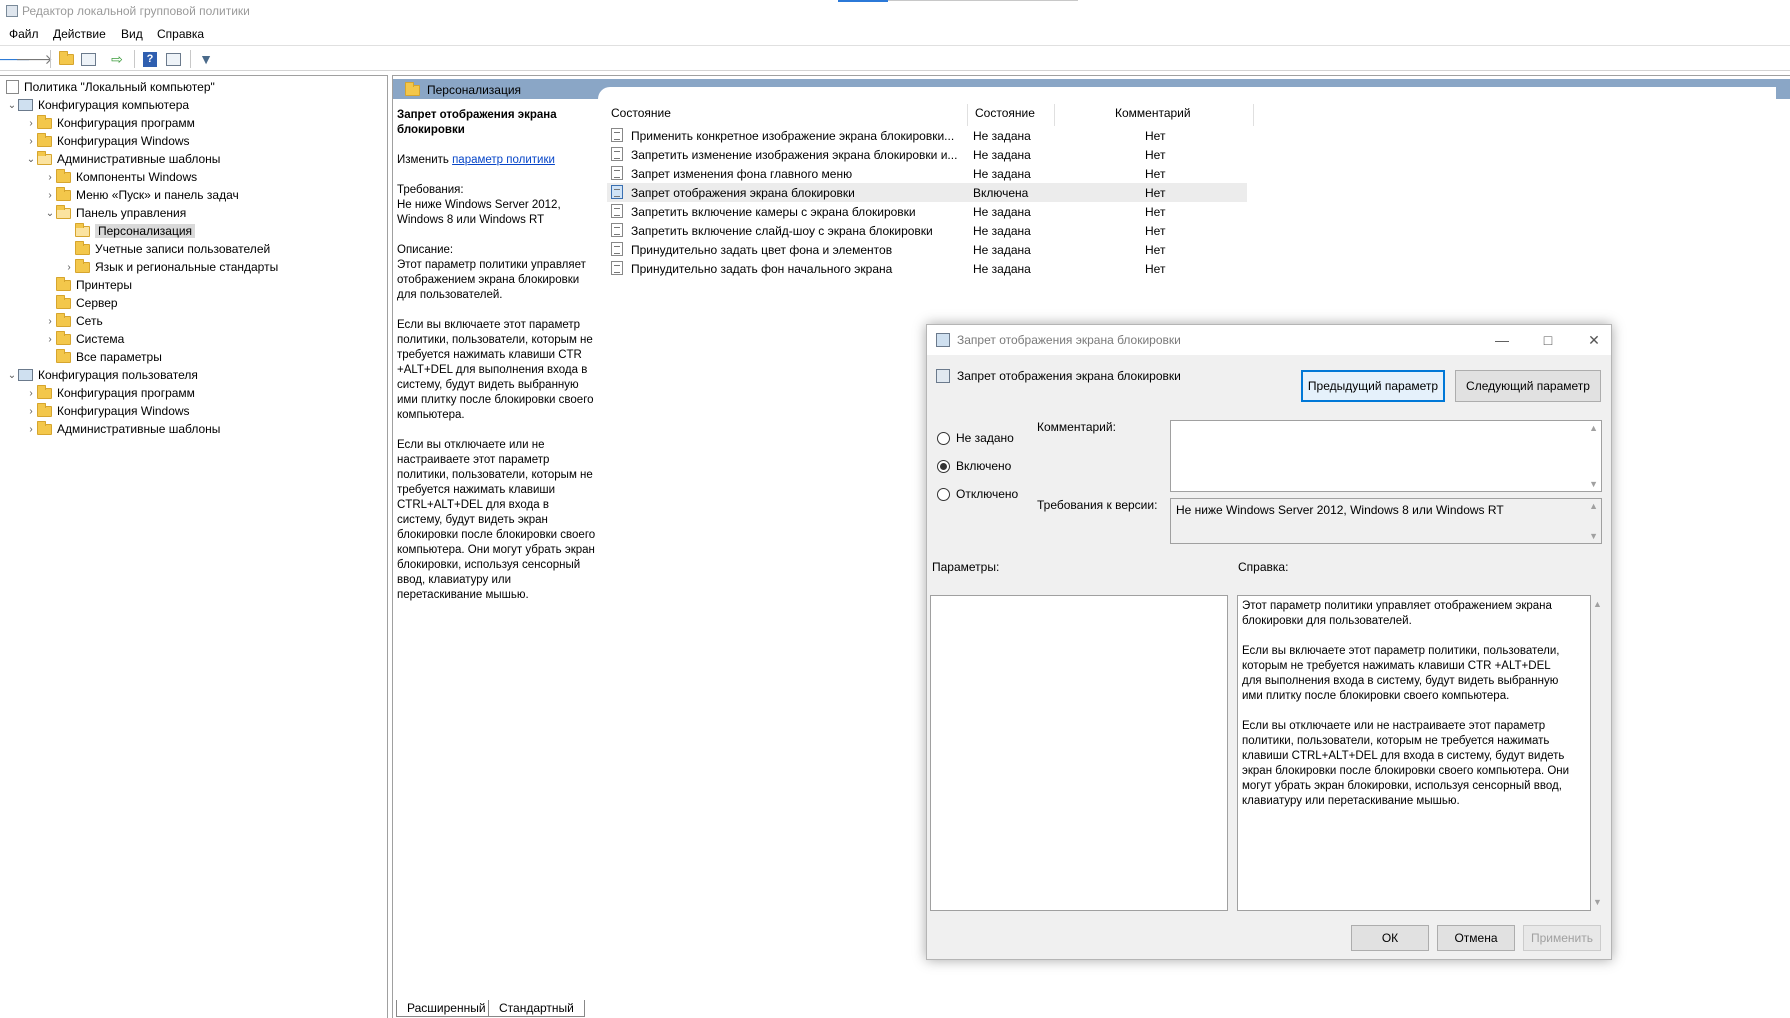 The height and width of the screenshot is (1018, 1790). Describe the element at coordinates (430, 190) in the screenshot. I see `requirements-label: Требования:` at that location.